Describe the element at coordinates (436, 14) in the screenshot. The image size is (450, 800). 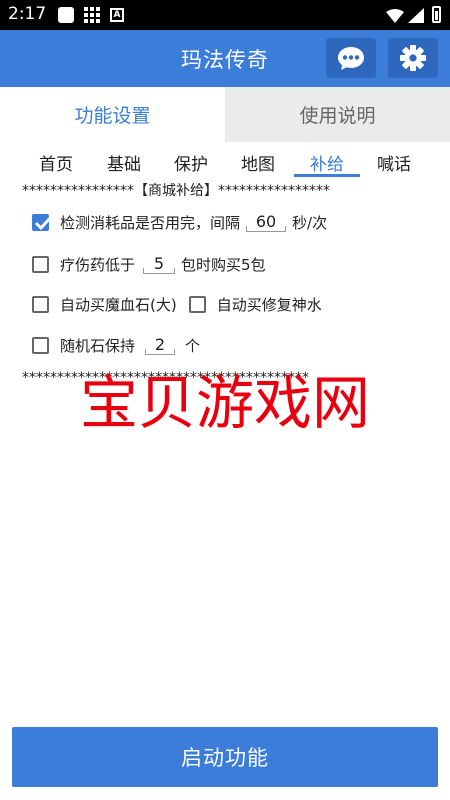
I see `battery-icon` at that location.